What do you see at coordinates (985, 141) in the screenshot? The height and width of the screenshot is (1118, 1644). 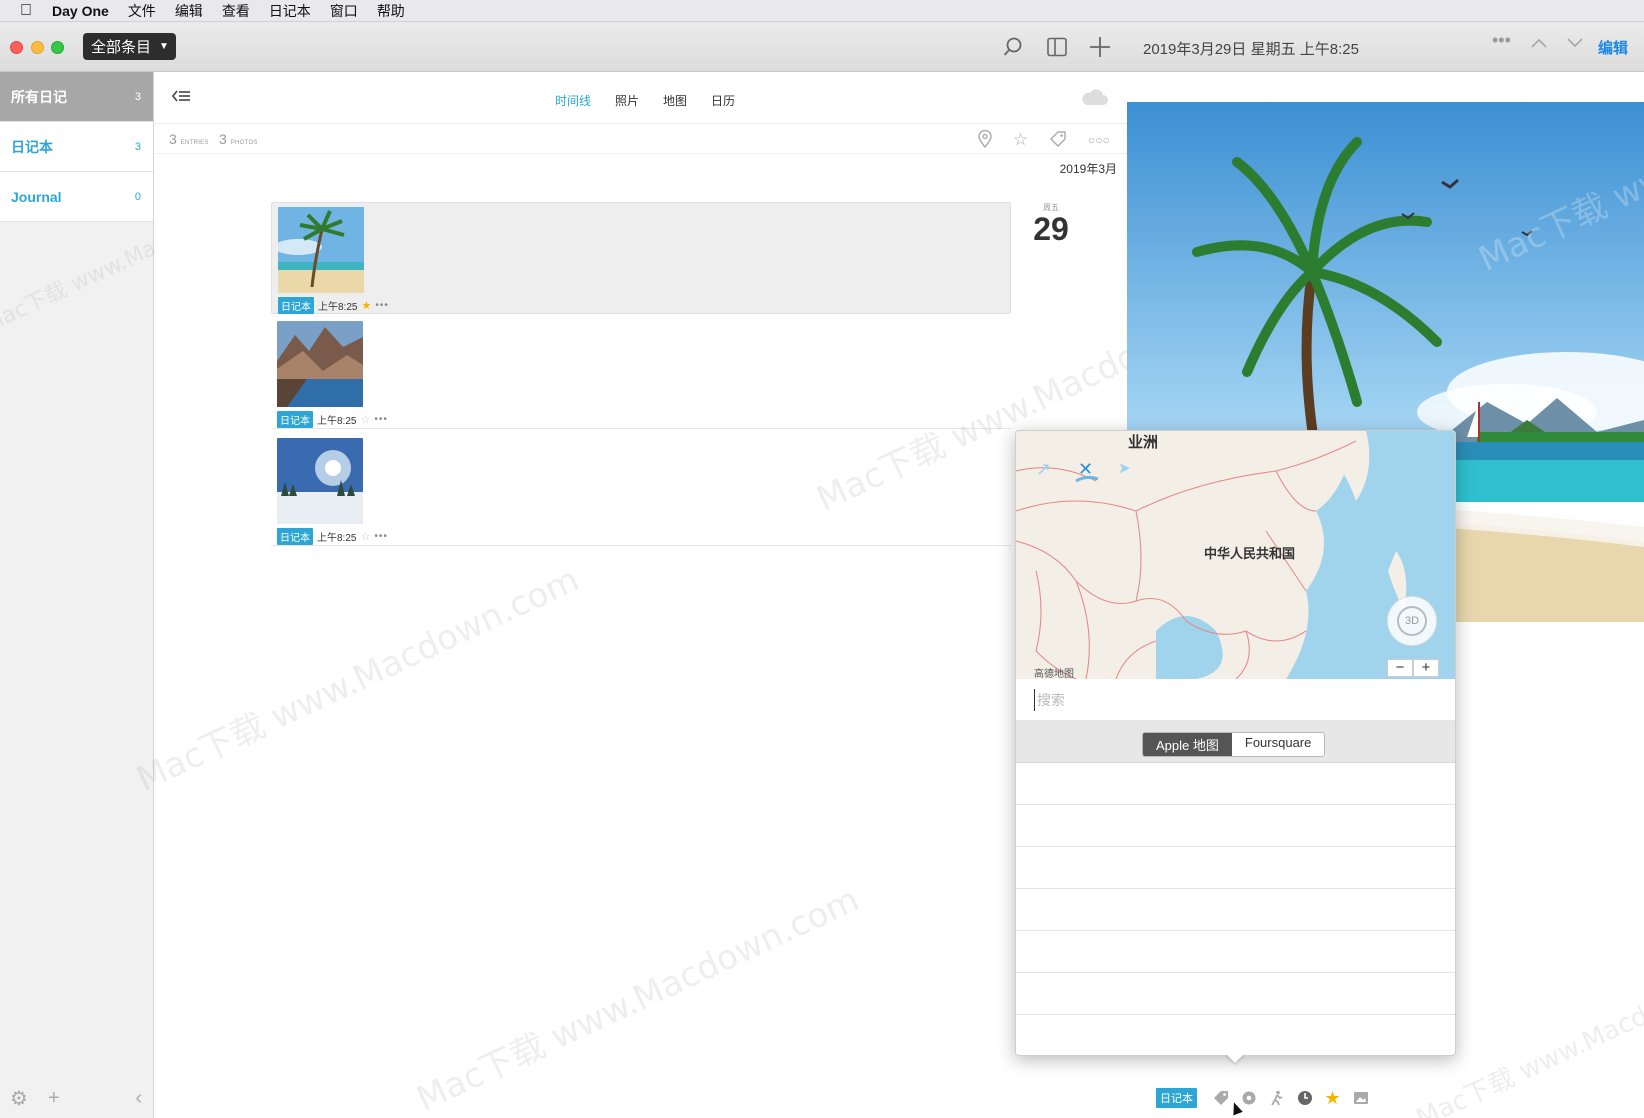 I see `location-filter-icon` at bounding box center [985, 141].